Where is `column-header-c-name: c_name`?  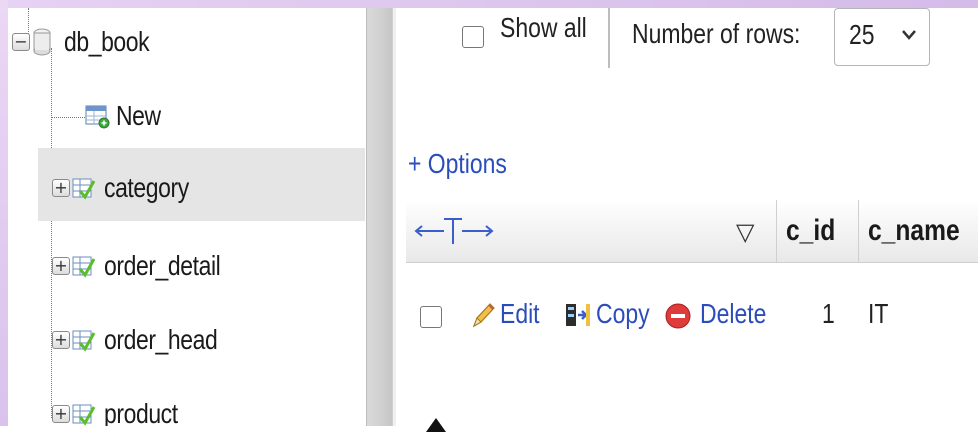 column-header-c-name: c_name is located at coordinates (914, 231).